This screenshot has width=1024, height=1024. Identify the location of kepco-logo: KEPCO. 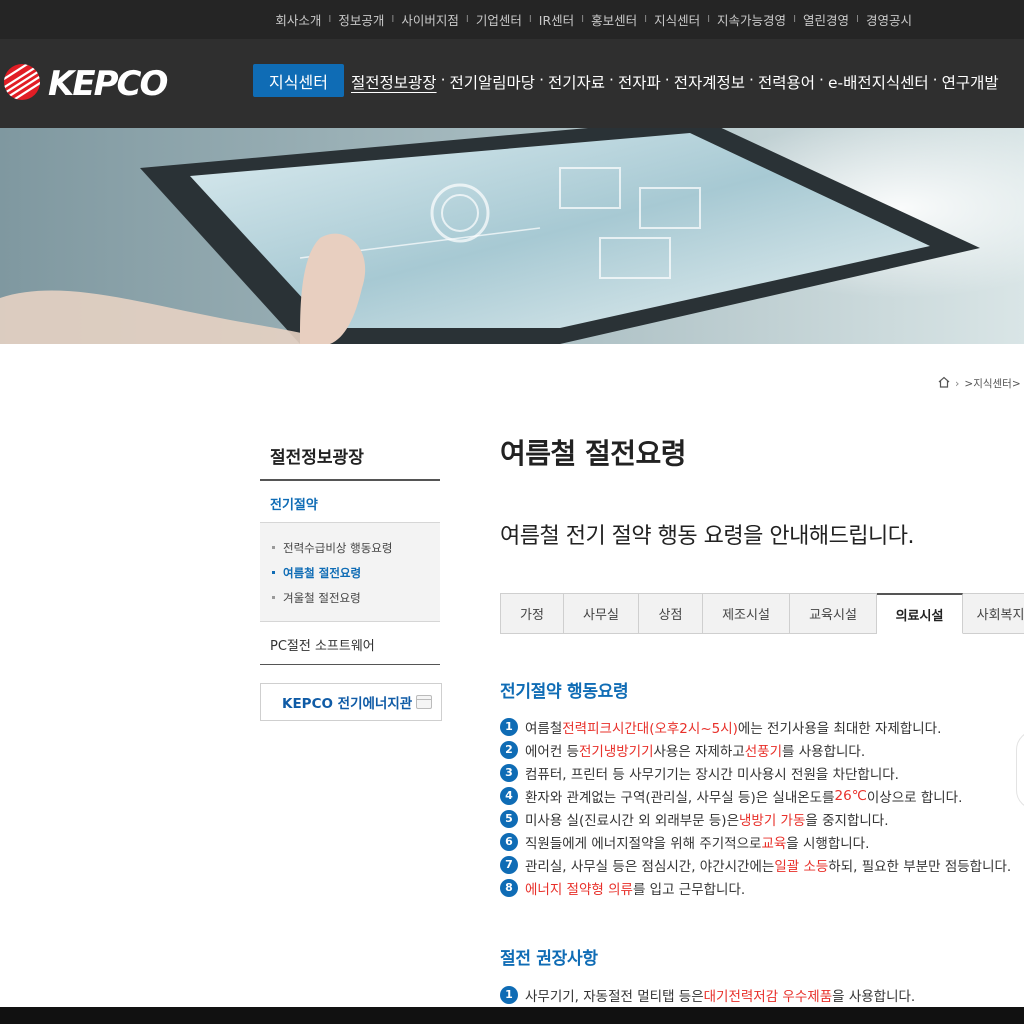
(92, 83).